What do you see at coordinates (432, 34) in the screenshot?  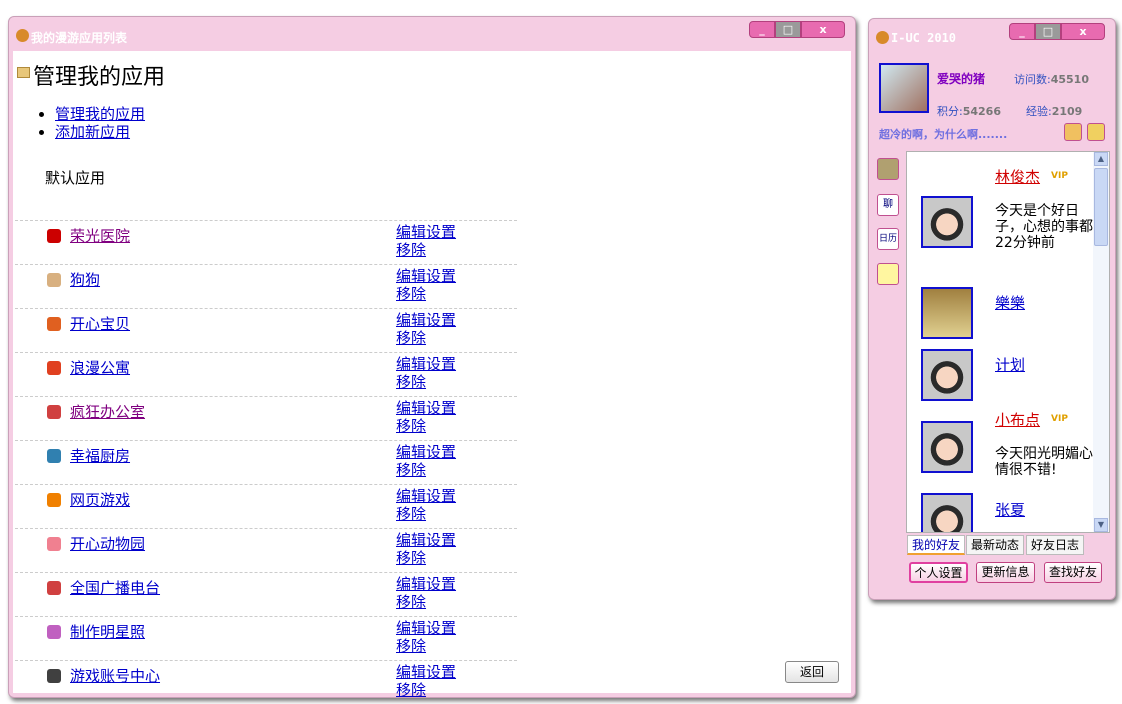 I see `title-bar: 我的漫游应用列表` at bounding box center [432, 34].